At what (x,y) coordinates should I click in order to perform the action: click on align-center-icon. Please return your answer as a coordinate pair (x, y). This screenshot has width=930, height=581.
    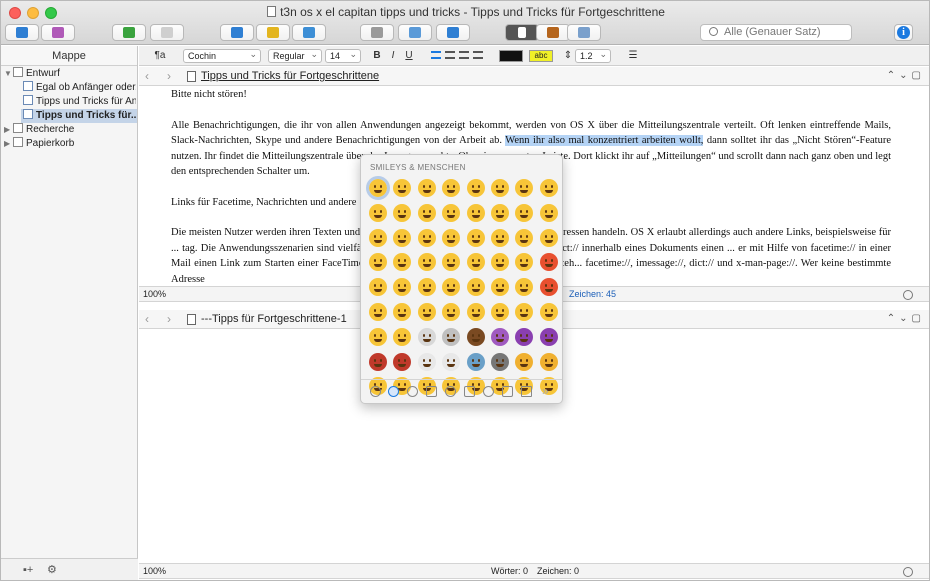
    Looking at the image, I should click on (450, 55).